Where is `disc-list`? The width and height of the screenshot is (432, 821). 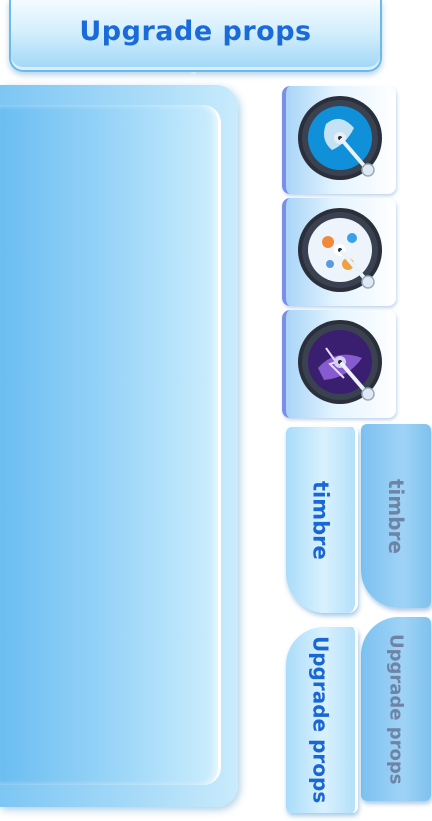
disc-list is located at coordinates (339, 253).